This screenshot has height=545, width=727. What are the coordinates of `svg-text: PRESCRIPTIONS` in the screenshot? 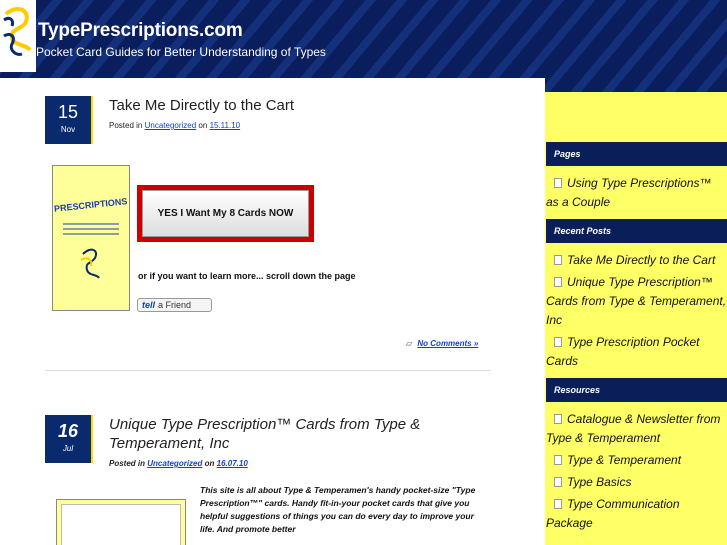 It's located at (91, 205).